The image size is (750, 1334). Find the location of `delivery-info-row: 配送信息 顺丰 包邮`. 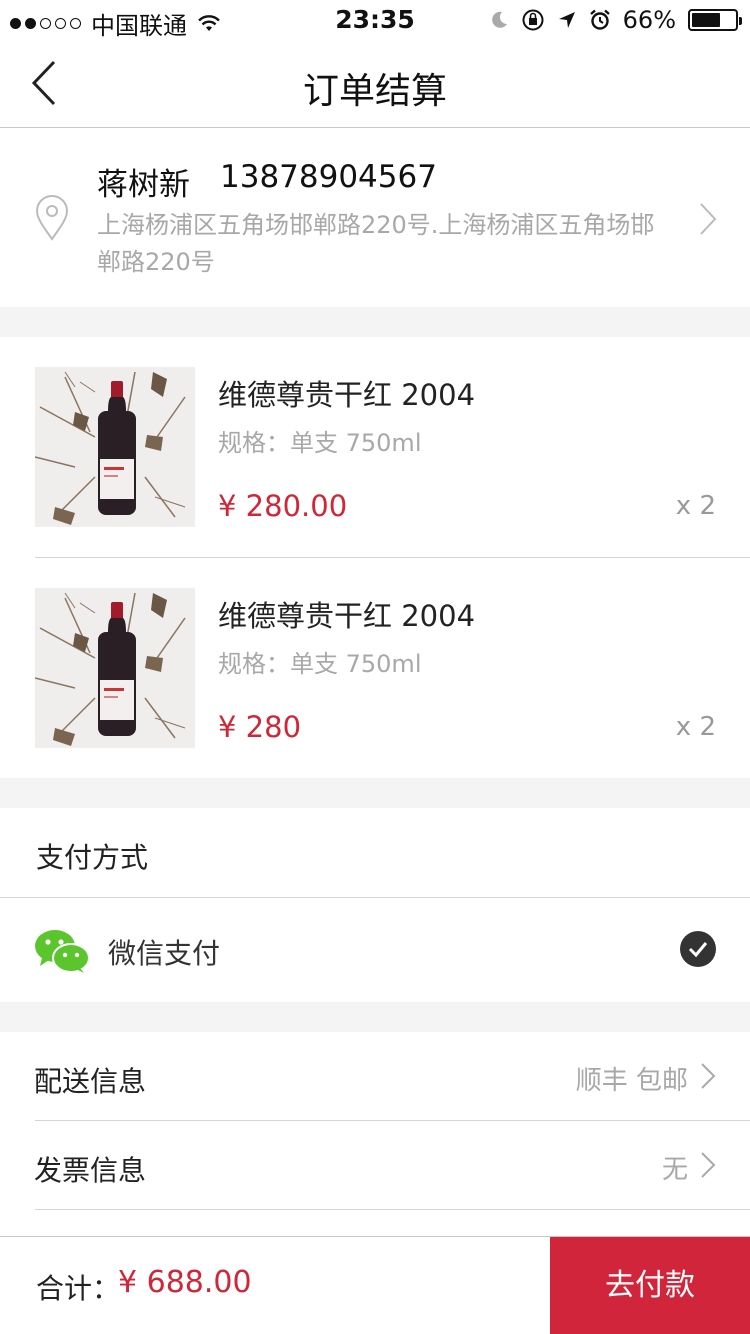

delivery-info-row: 配送信息 顺丰 包邮 is located at coordinates (375, 1076).